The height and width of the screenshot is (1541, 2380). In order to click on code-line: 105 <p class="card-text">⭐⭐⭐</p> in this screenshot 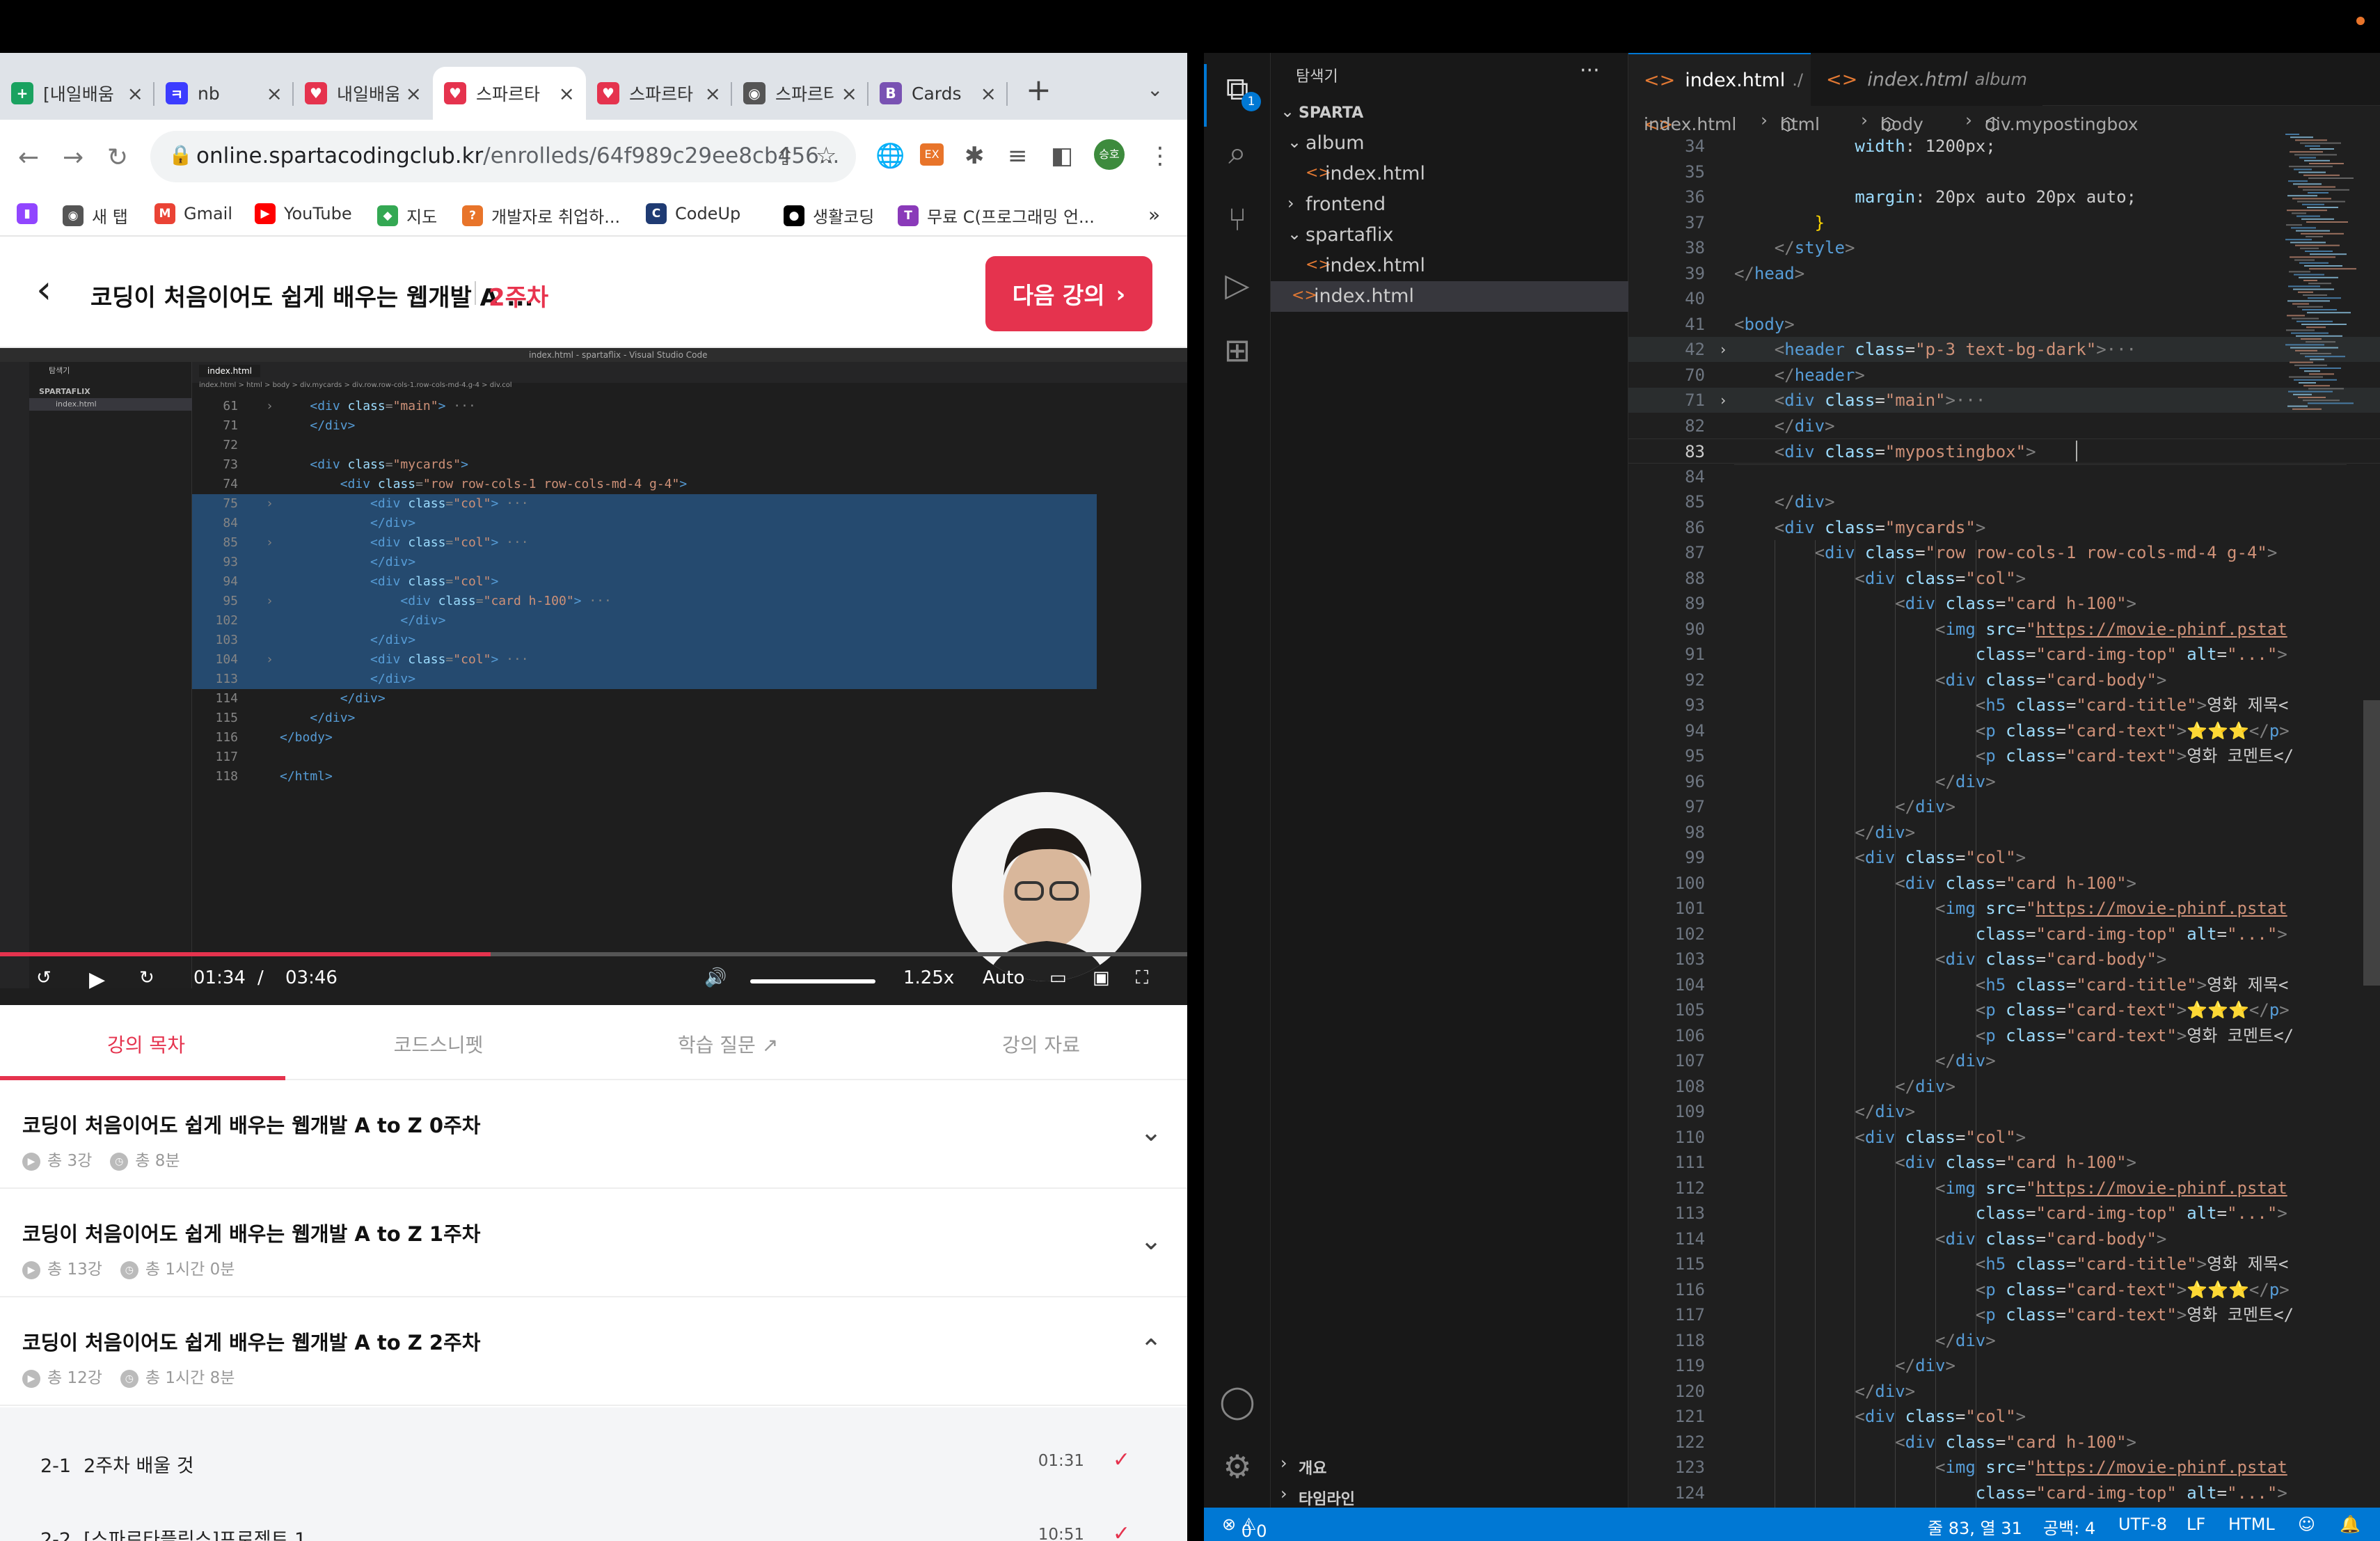, I will do `click(2004, 1009)`.